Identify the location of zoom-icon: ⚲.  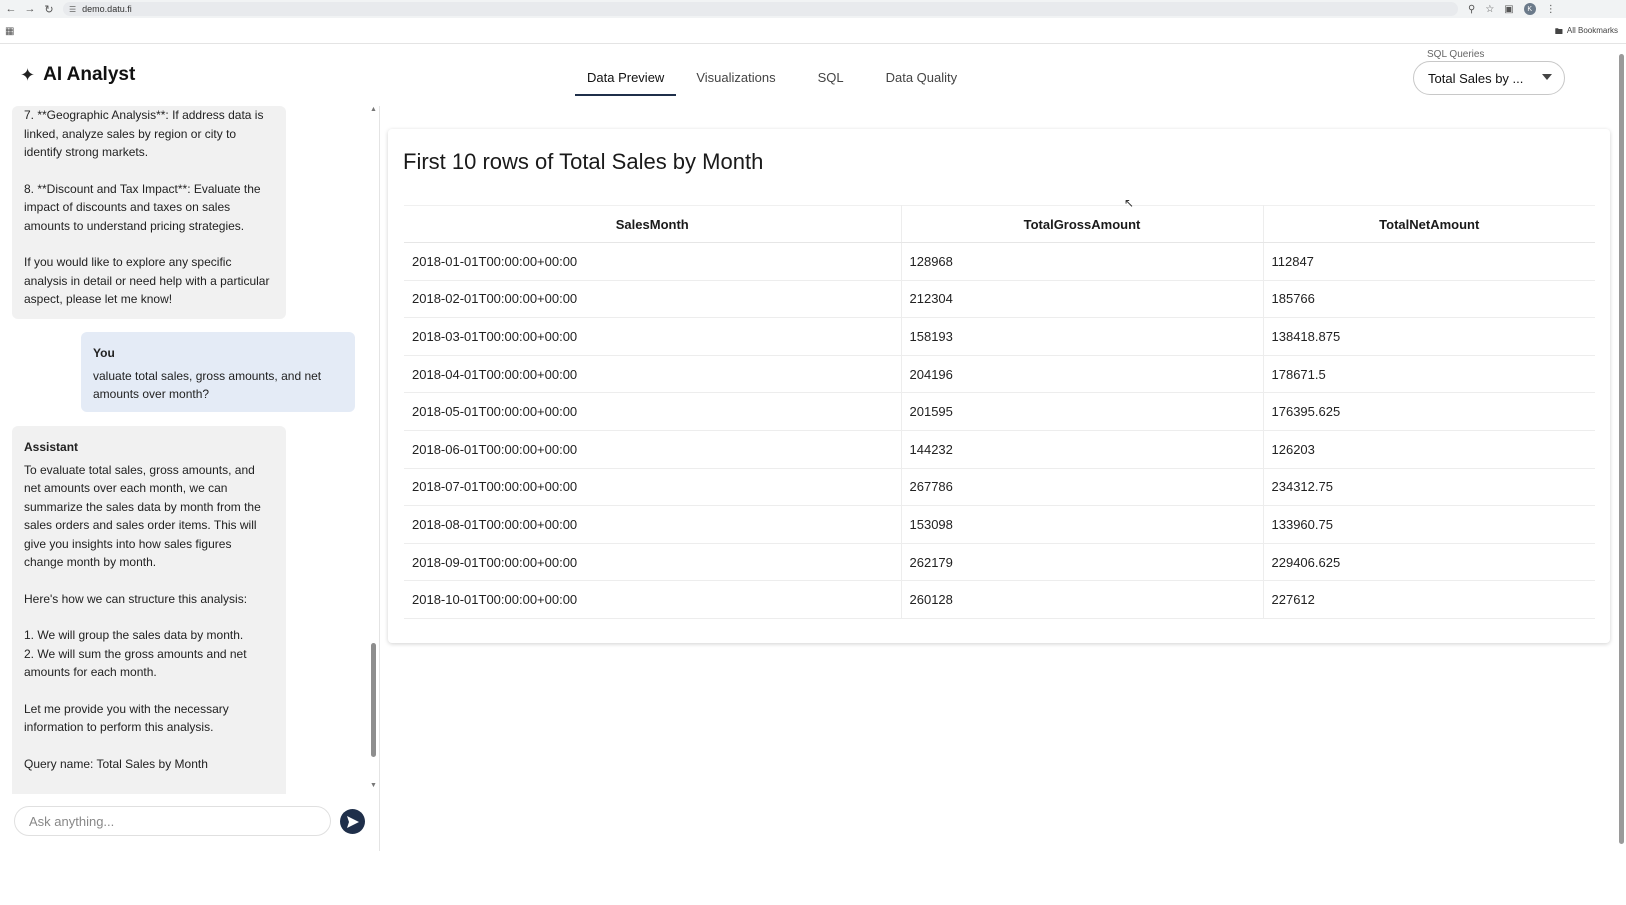
(1471, 9).